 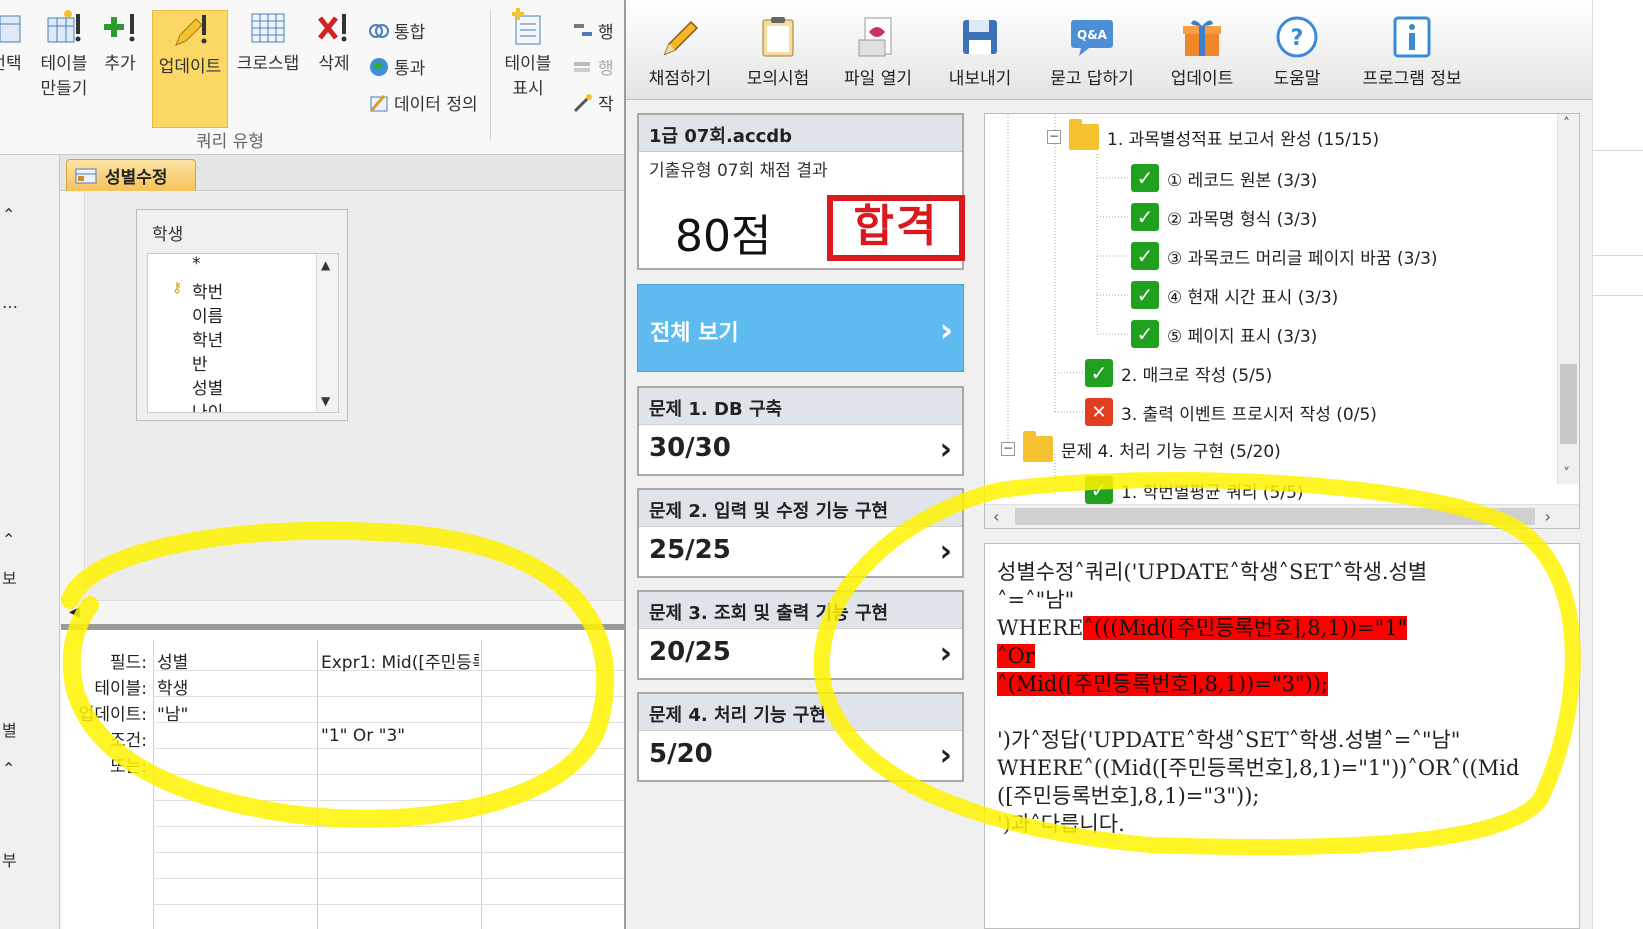 I want to click on pass-stamp: 합격, so click(x=896, y=228).